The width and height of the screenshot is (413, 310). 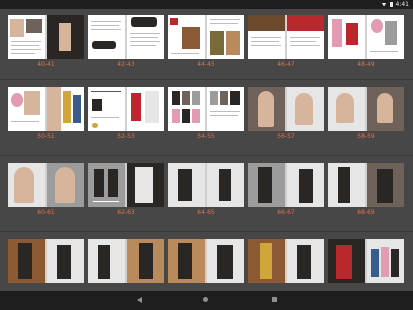 I want to click on spread-thumbnail: 58-59, so click(x=366, y=112).